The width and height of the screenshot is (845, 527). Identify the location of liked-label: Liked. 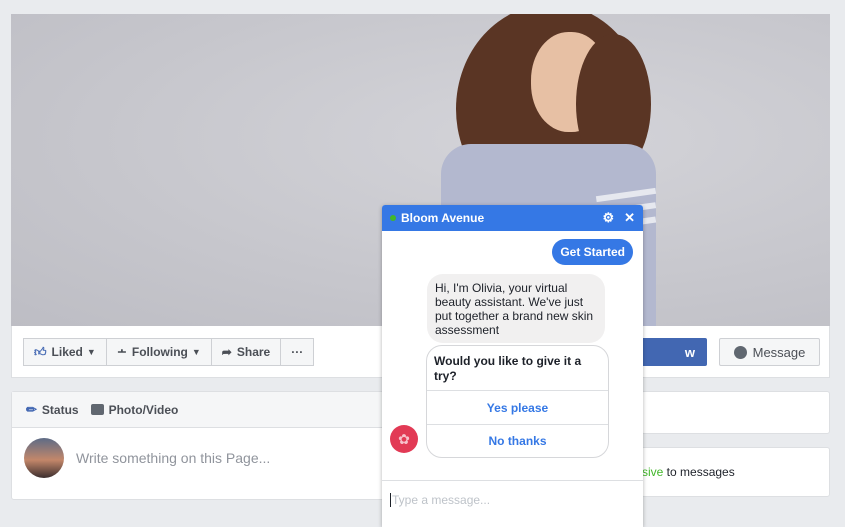
(67, 352).